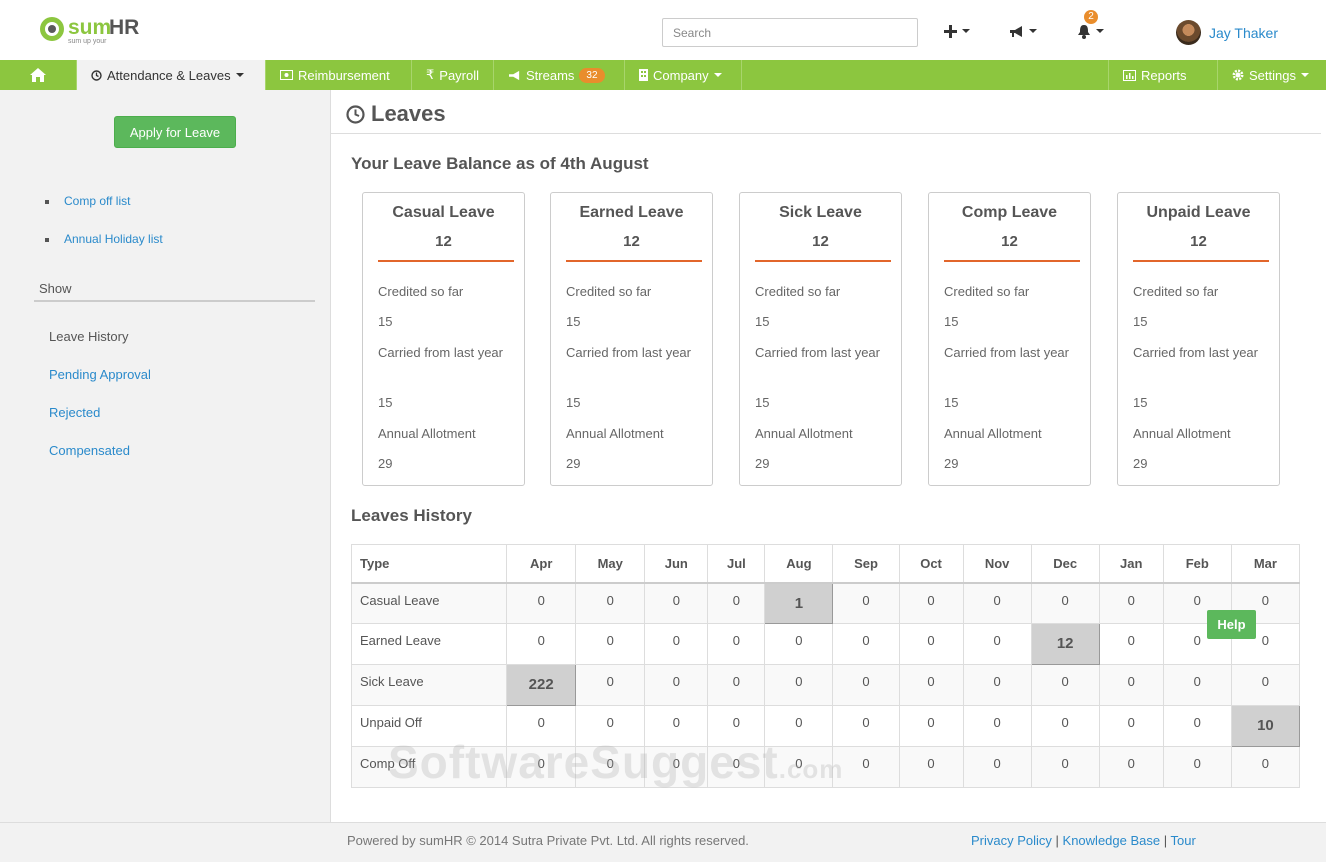 The height and width of the screenshot is (862, 1326). Describe the element at coordinates (175, 132) in the screenshot. I see `apply-for-leave-button: Apply for Leave` at that location.